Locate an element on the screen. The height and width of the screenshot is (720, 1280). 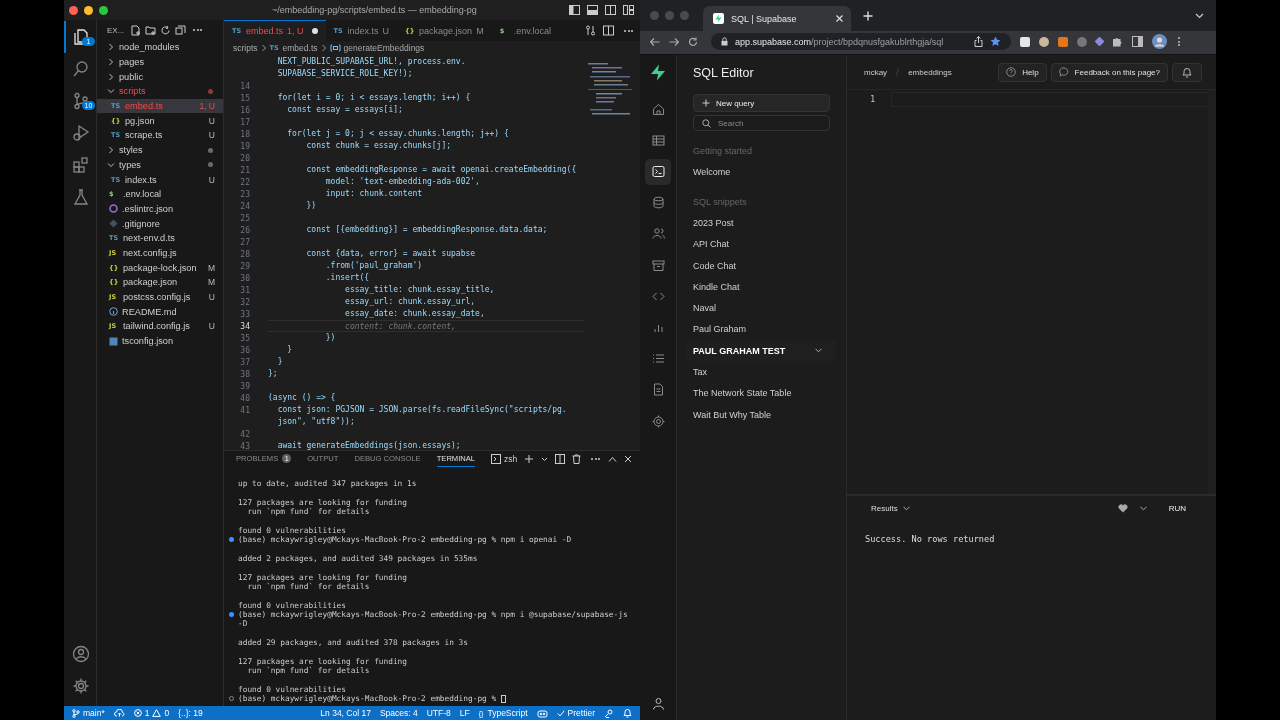
result-message: Success. No rows returned is located at coordinates (930, 539).